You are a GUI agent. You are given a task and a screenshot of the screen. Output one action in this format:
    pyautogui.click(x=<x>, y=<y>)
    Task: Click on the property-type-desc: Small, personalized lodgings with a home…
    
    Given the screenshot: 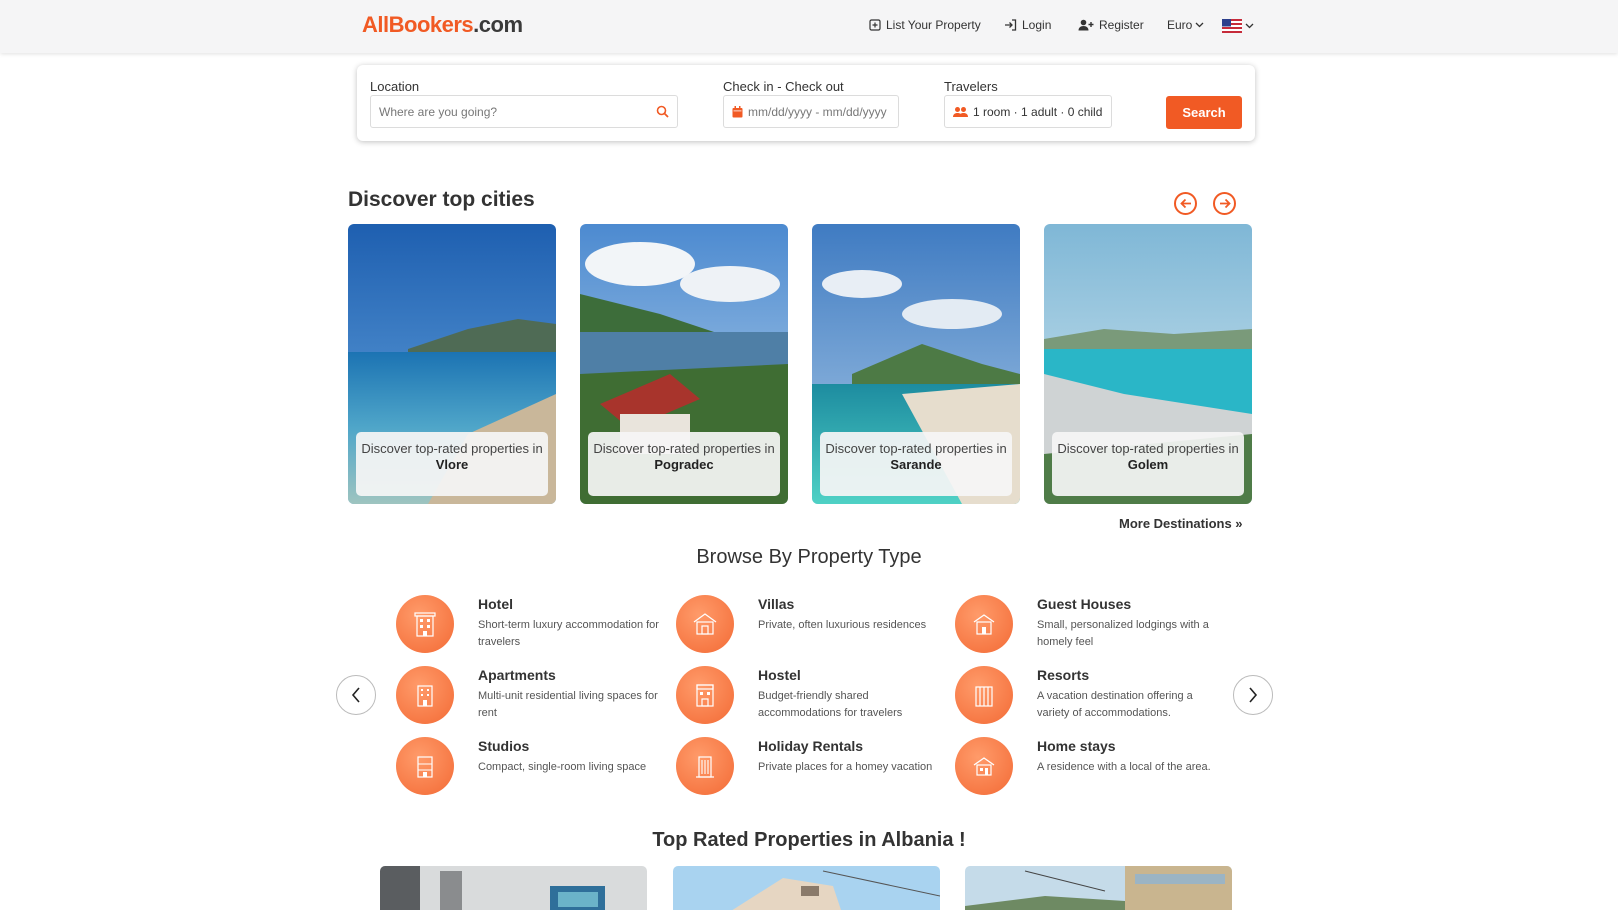 What is the action you would take?
    pyautogui.click(x=1123, y=633)
    